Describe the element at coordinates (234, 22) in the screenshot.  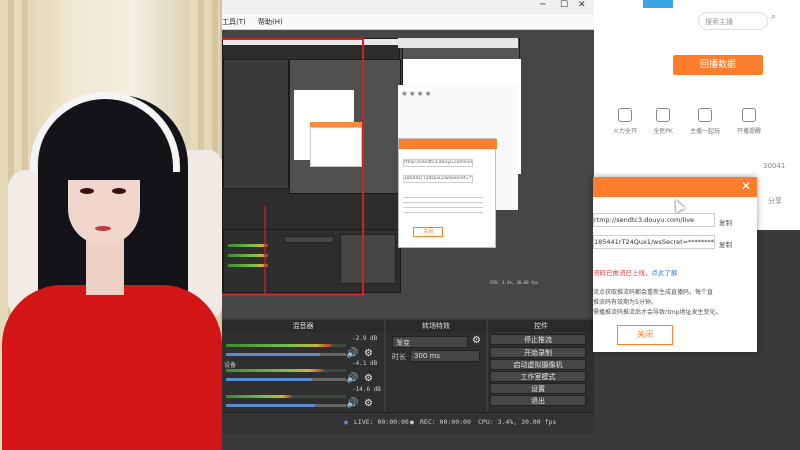
I see `menu-tools: 工具(T)` at that location.